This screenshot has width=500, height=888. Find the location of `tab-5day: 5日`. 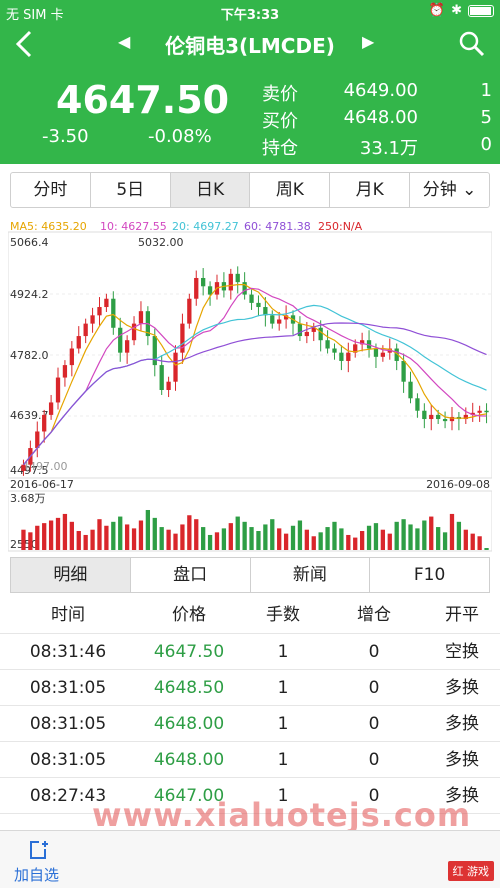

tab-5day: 5日 is located at coordinates (131, 190).